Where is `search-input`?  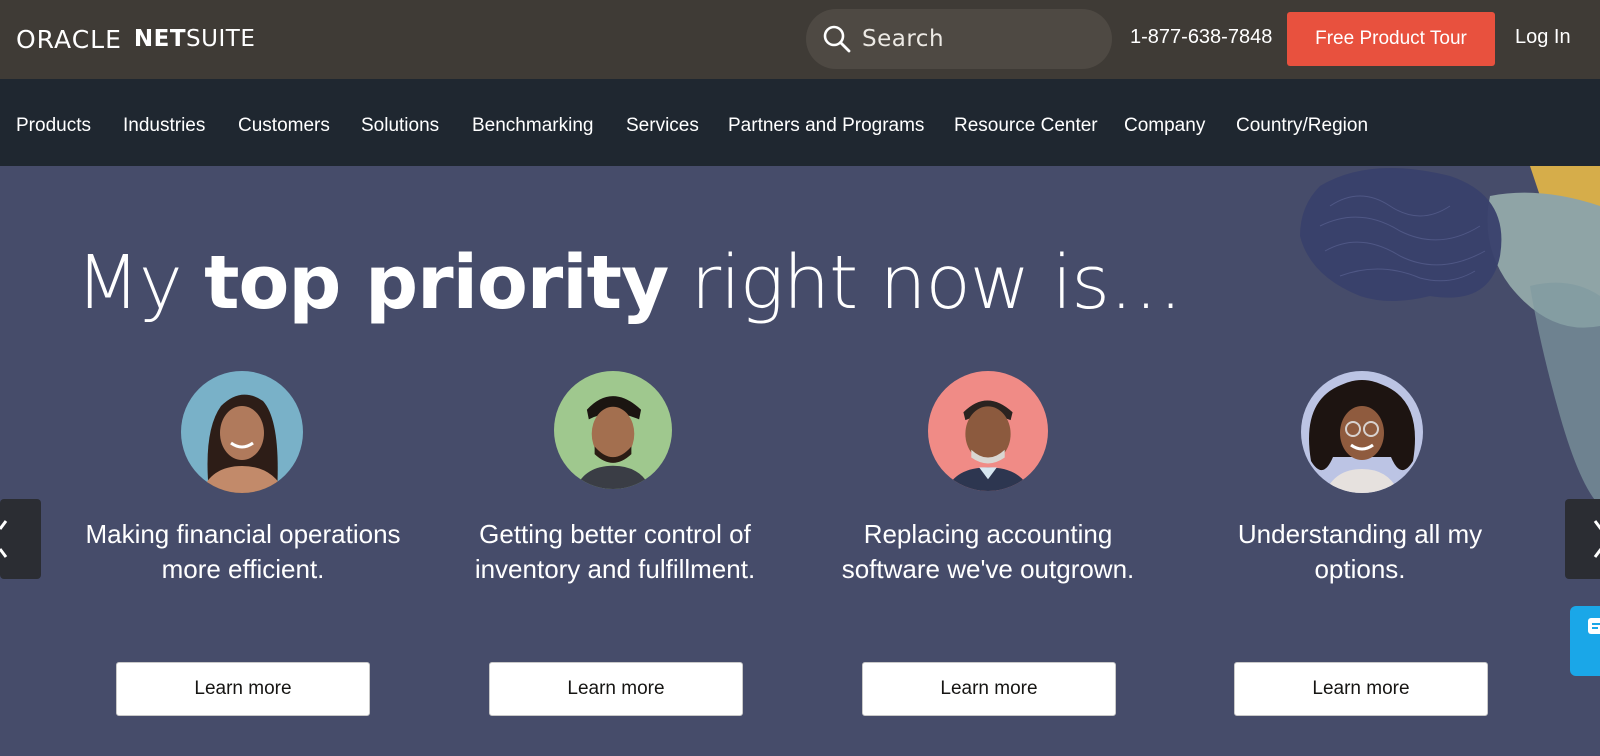 search-input is located at coordinates (977, 39).